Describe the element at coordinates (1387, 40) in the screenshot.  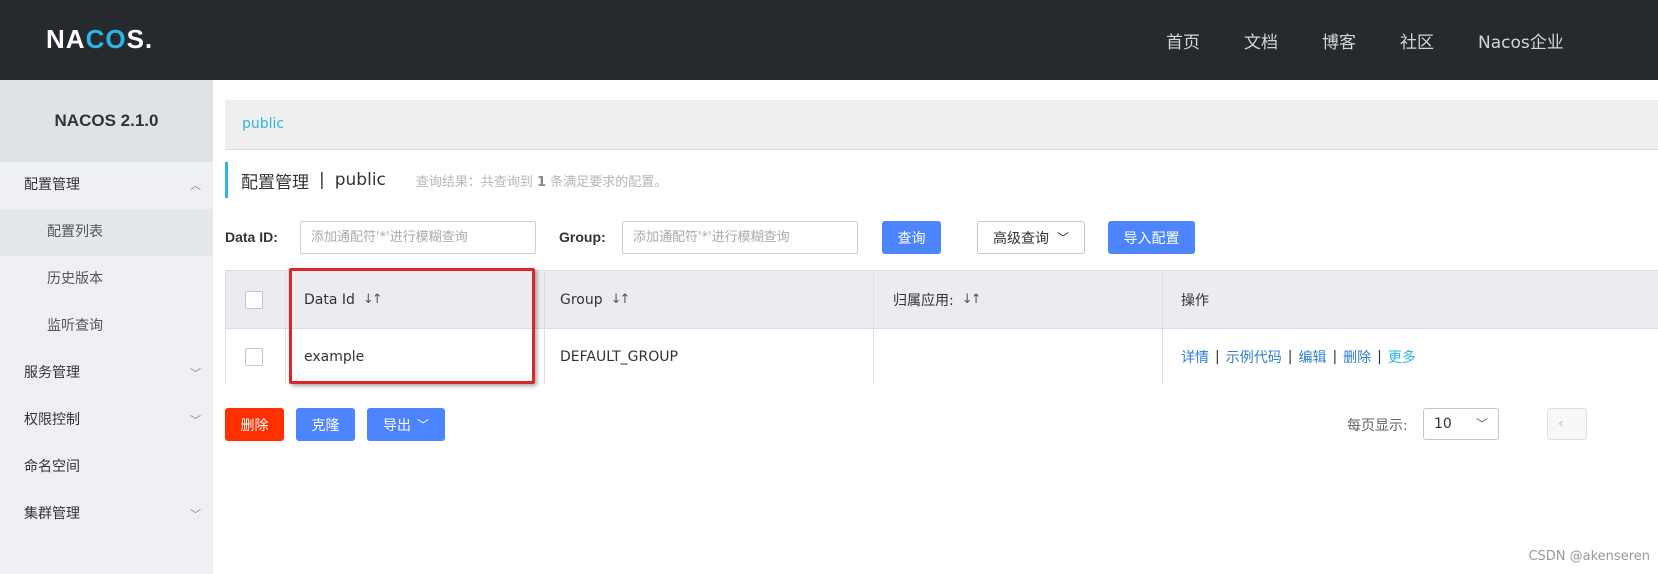
I see `top-nav: 首页 文档 博客 社区 Nacos企业` at that location.